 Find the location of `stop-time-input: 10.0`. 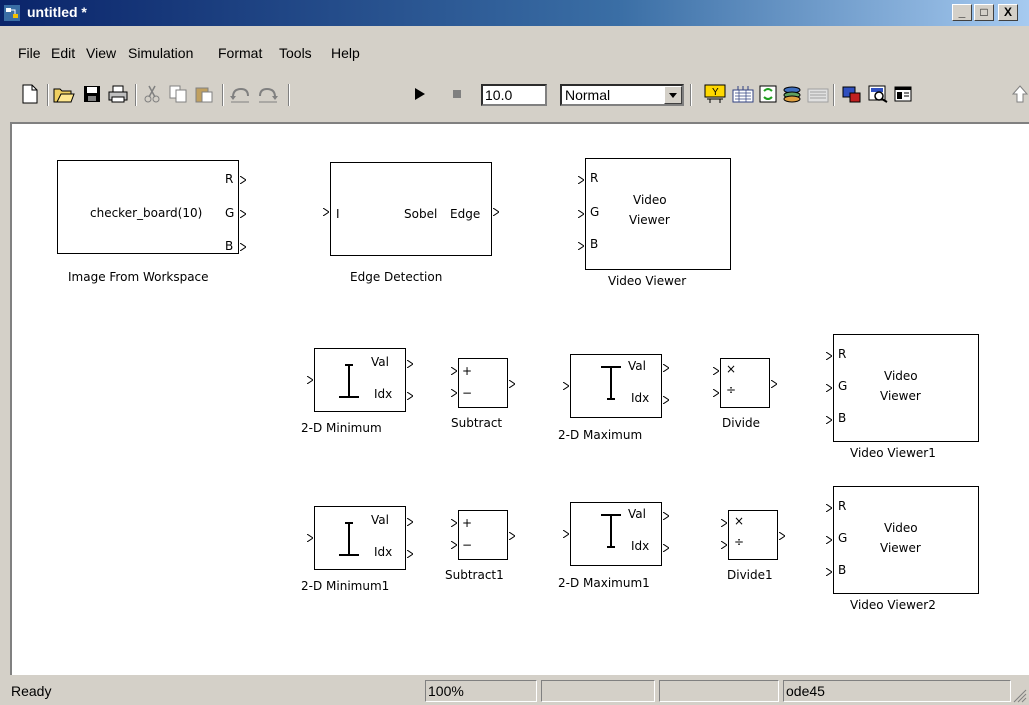

stop-time-input: 10.0 is located at coordinates (514, 95).